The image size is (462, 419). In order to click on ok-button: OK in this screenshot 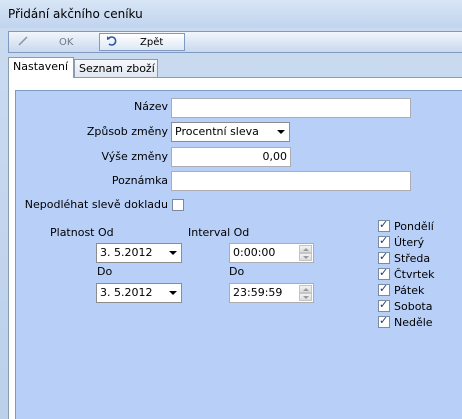, I will do `click(54, 42)`.